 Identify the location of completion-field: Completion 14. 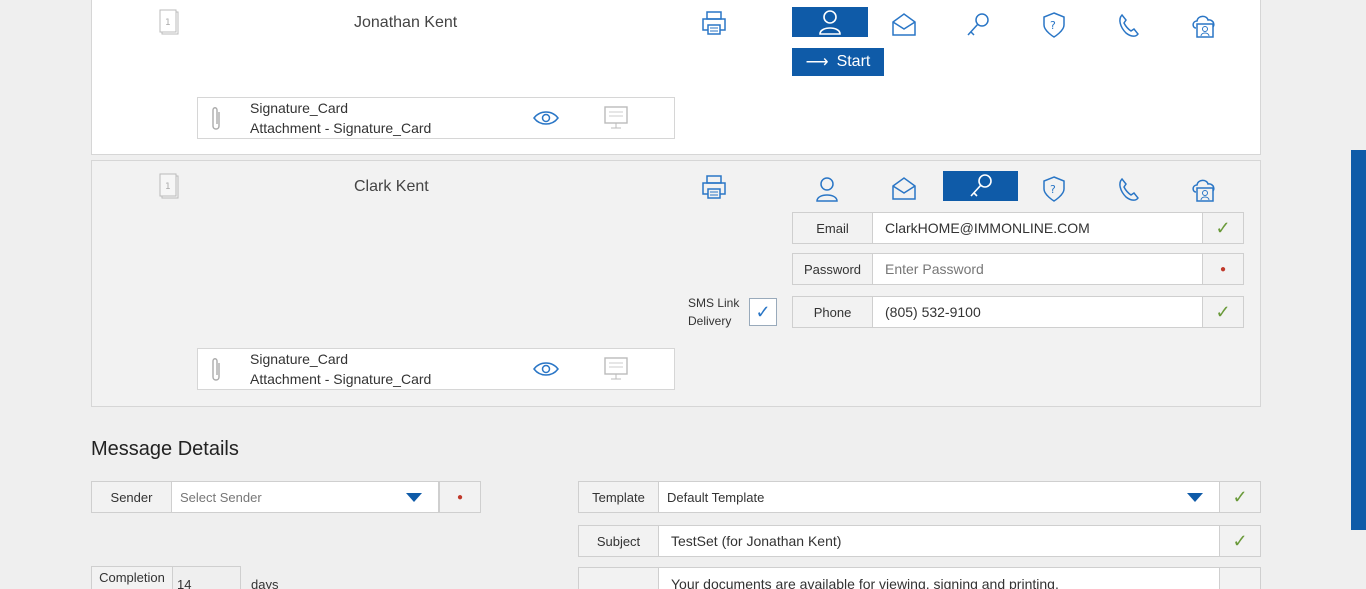
(166, 577).